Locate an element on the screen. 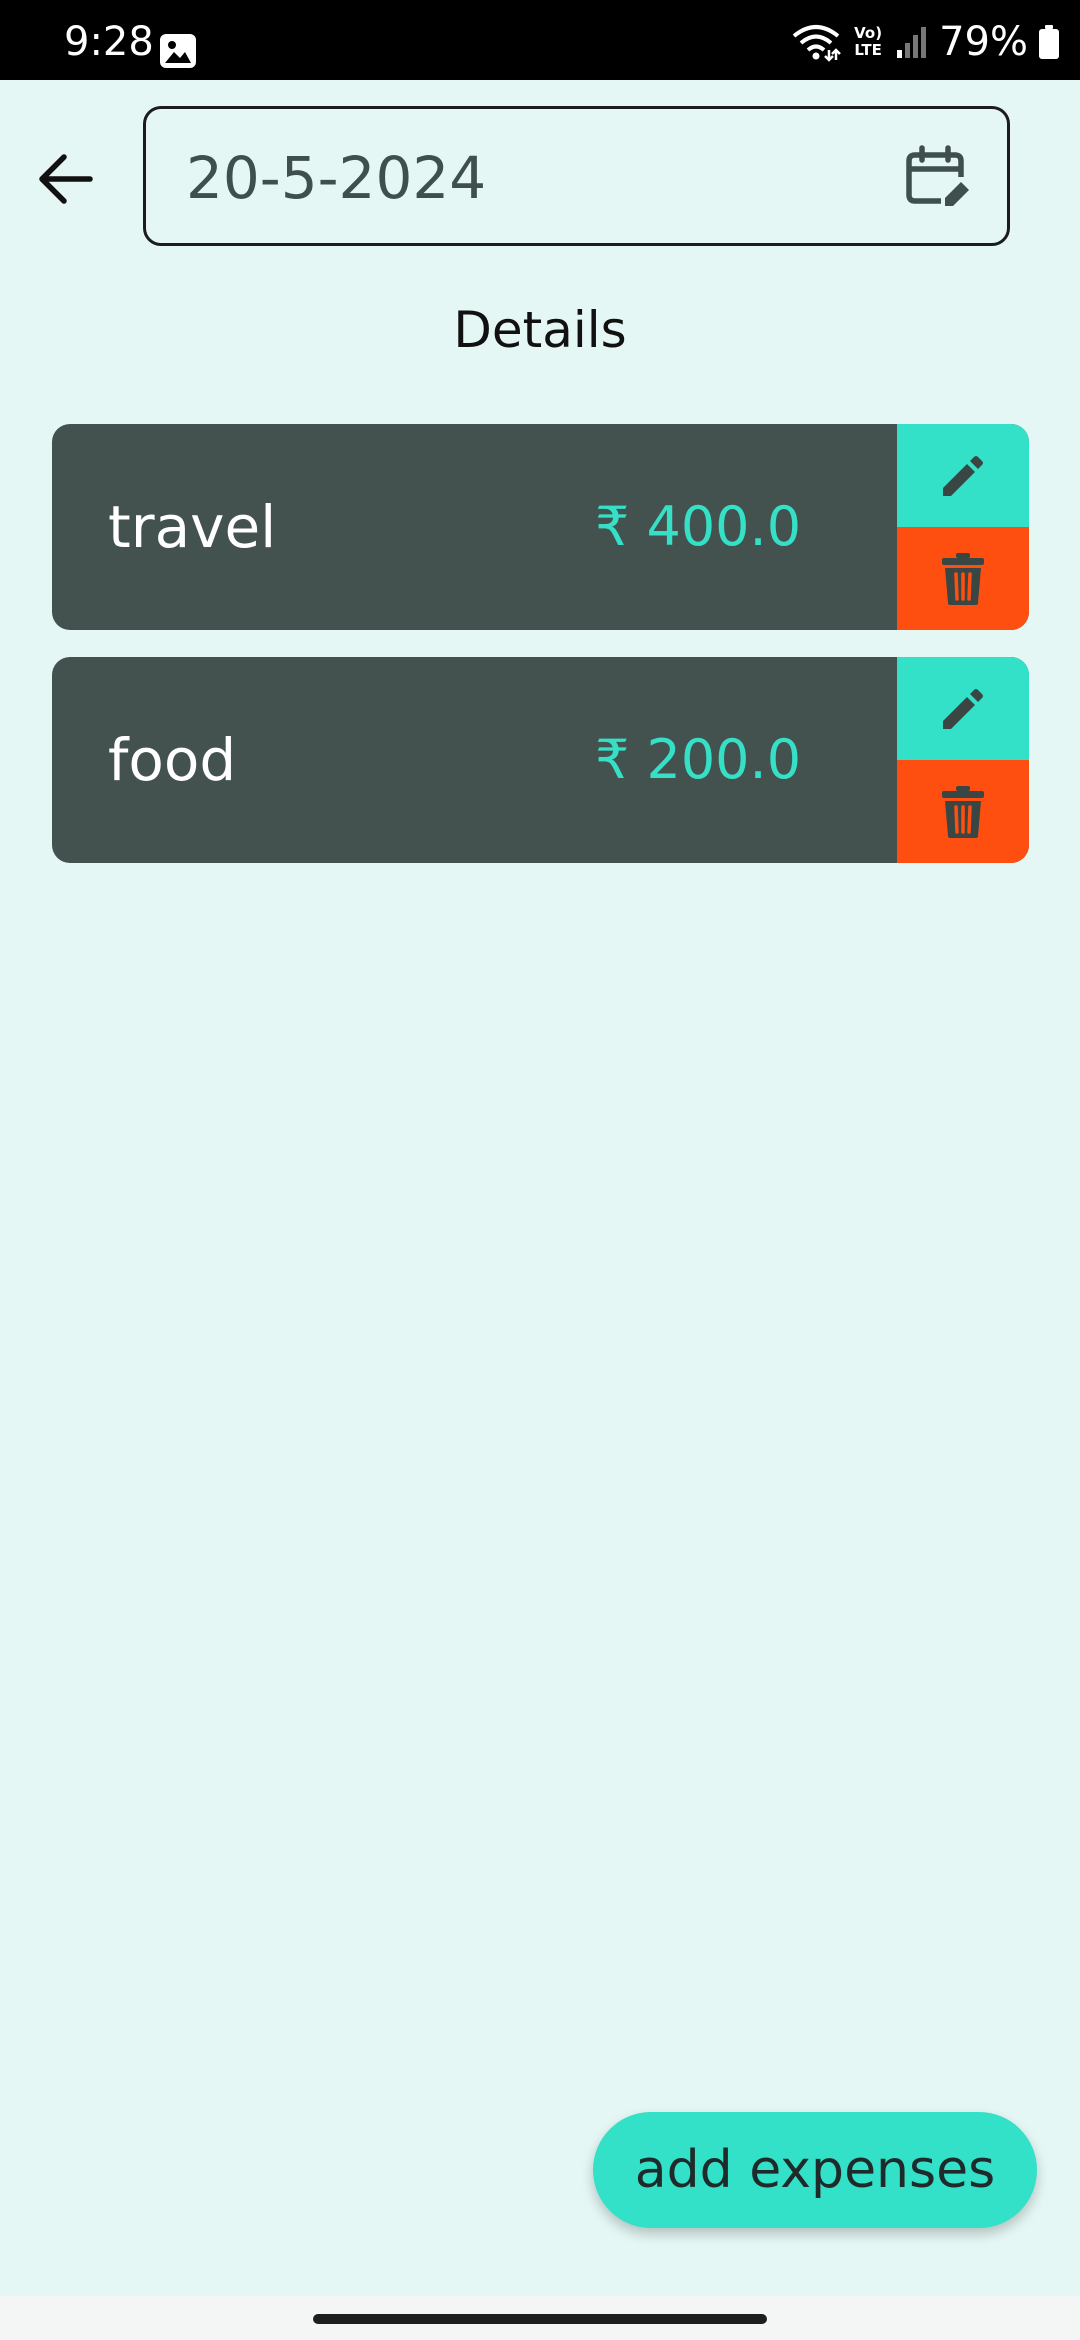 Image resolution: width=1080 pixels, height=2340 pixels. expense-card: travel ₹ 400.0 is located at coordinates (540, 527).